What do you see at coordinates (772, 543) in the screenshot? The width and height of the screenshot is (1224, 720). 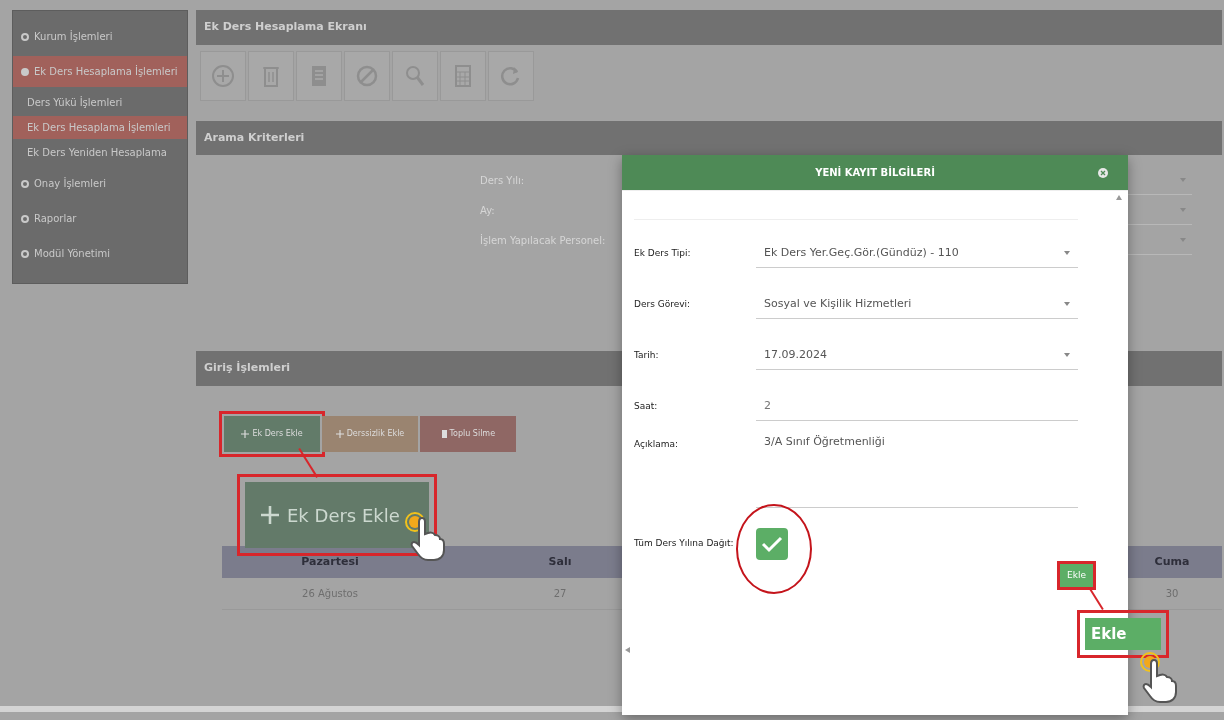 I see `checkbox` at bounding box center [772, 543].